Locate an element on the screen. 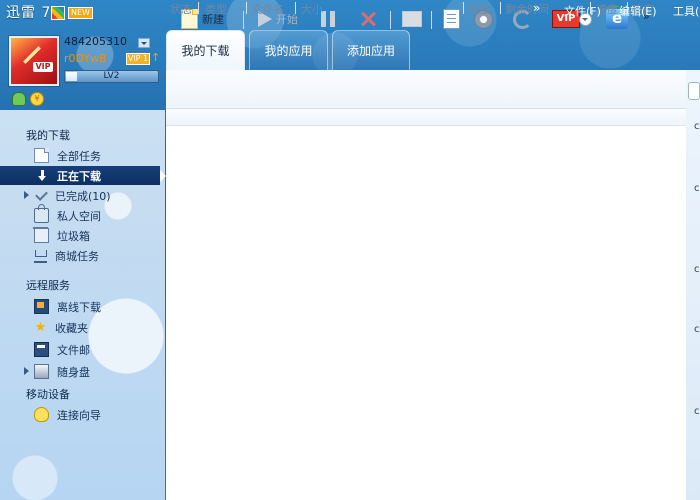 This screenshot has width=700, height=500. title-bar: 迅雷 7 NEW » 文件(F) 编辑(E) 工具( is located at coordinates (350, 11).